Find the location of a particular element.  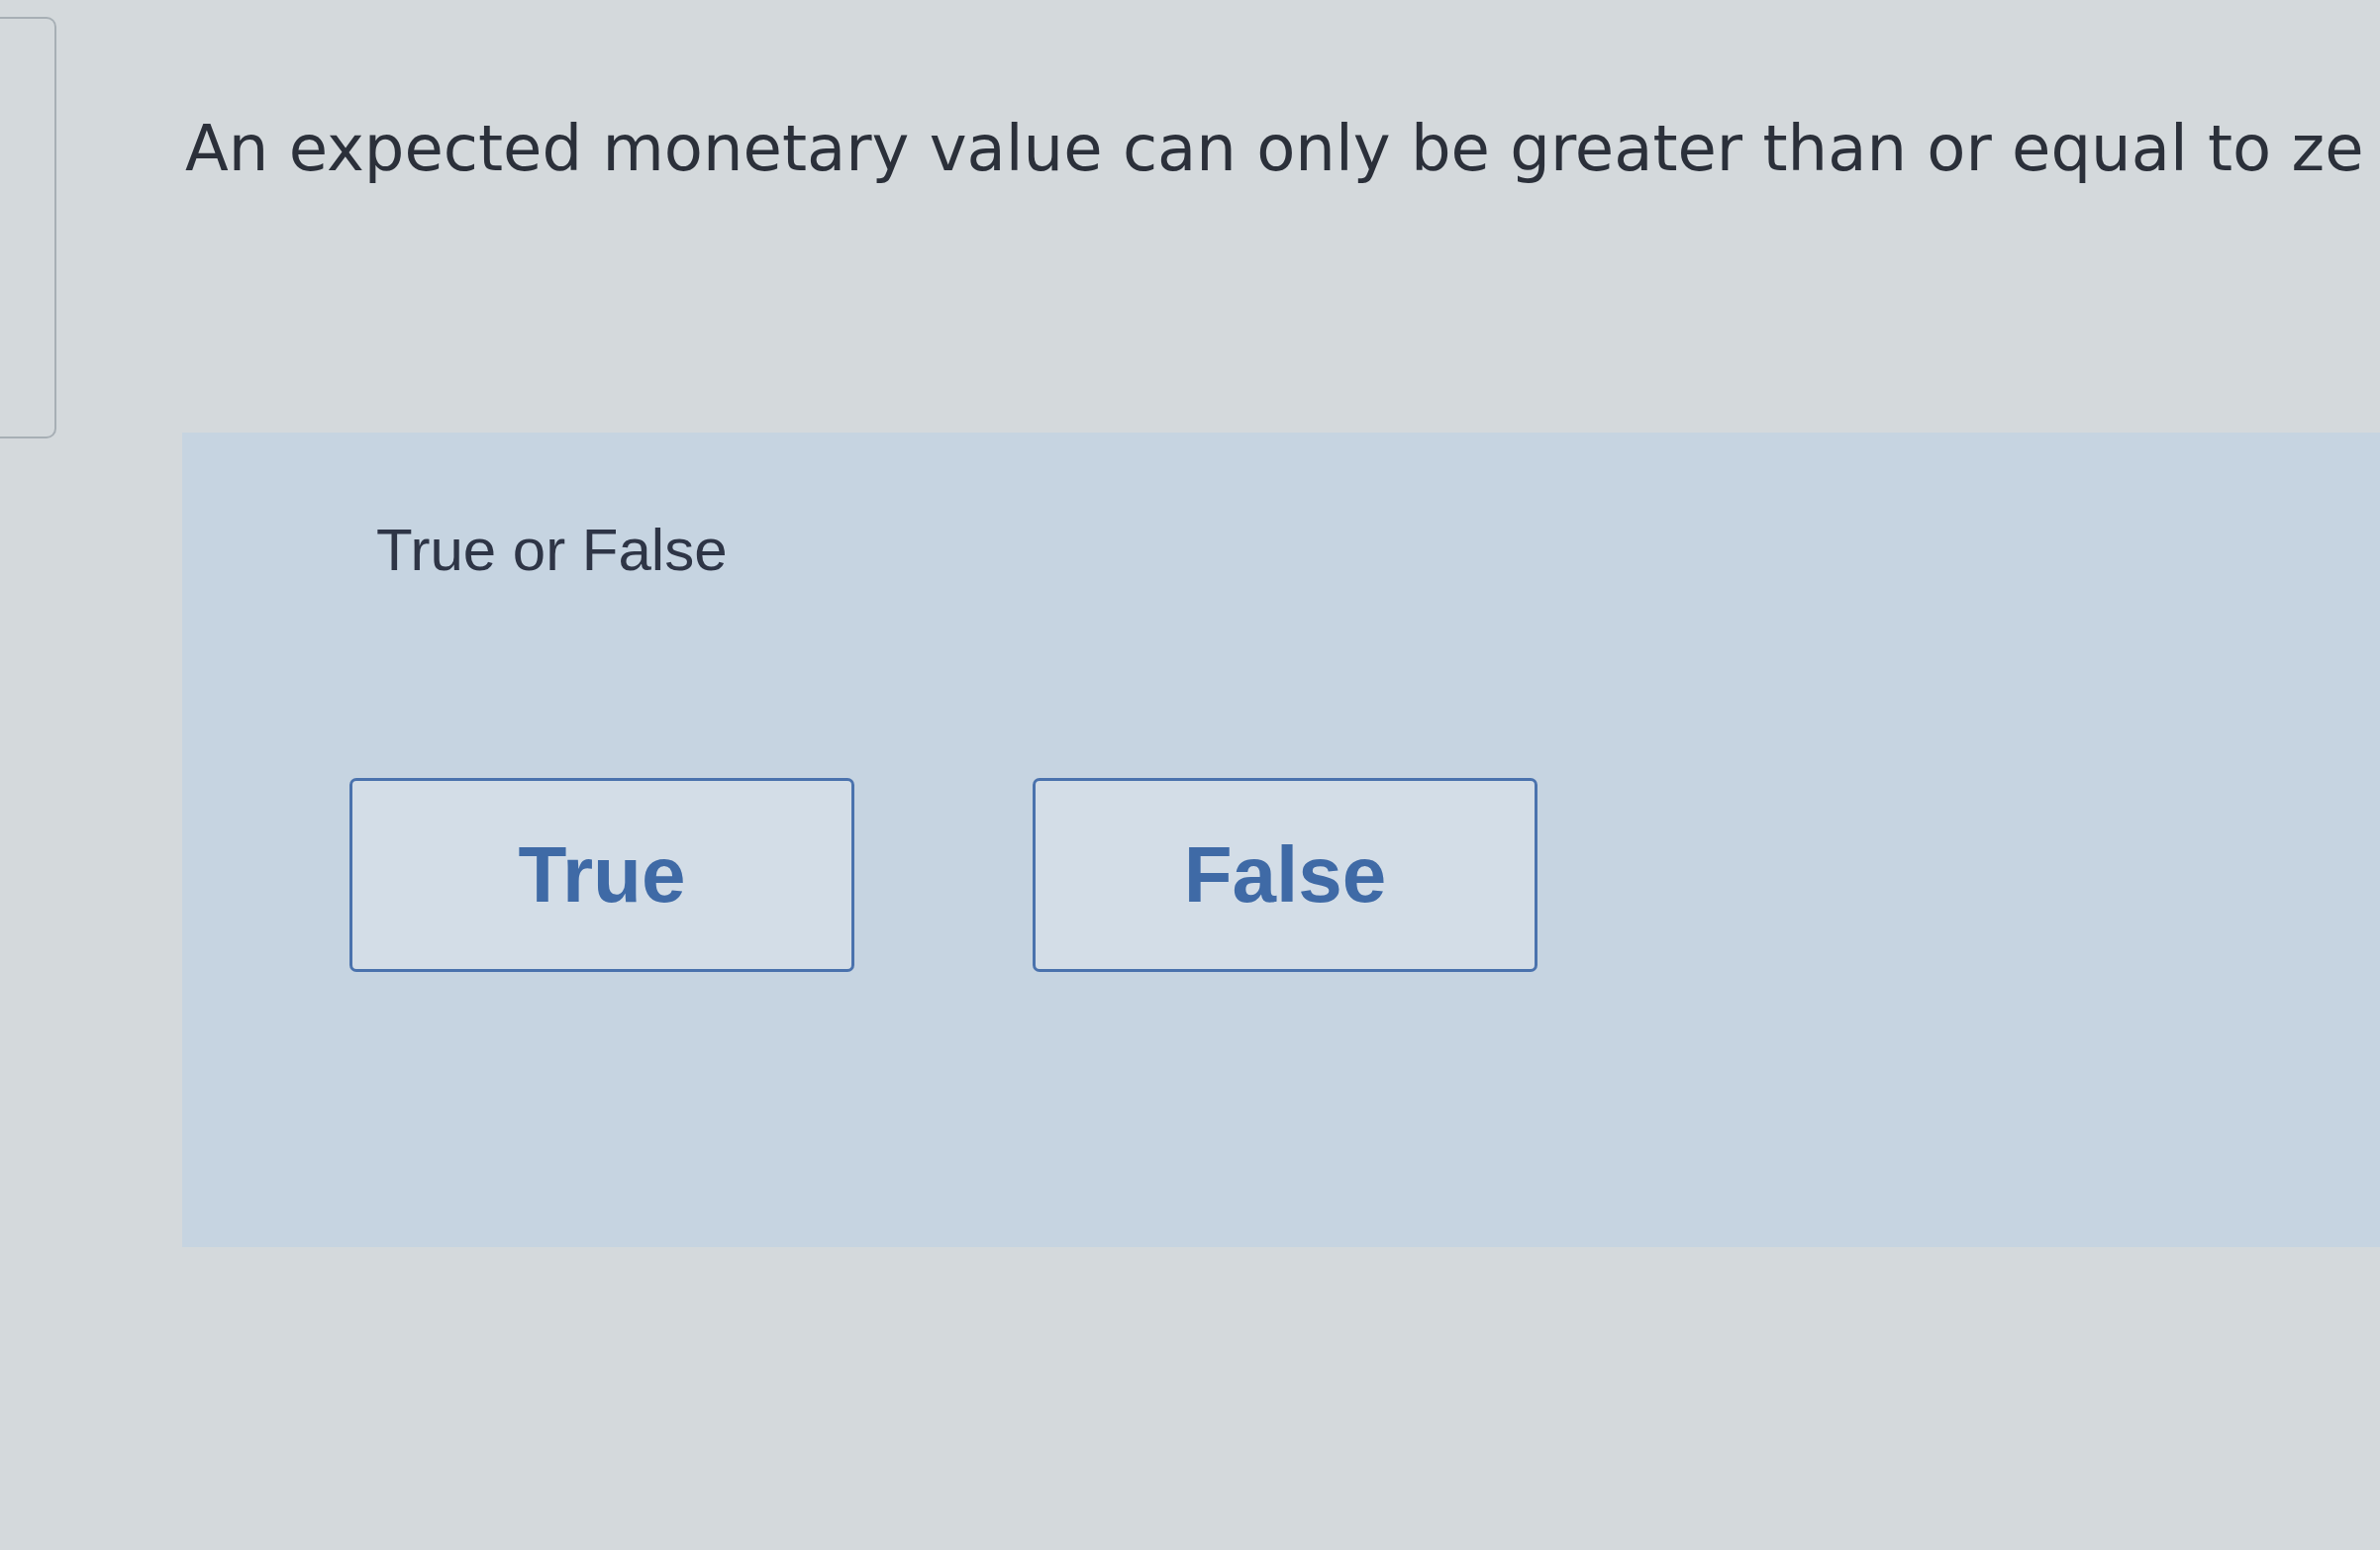

answer-option-button: True is located at coordinates (601, 875).